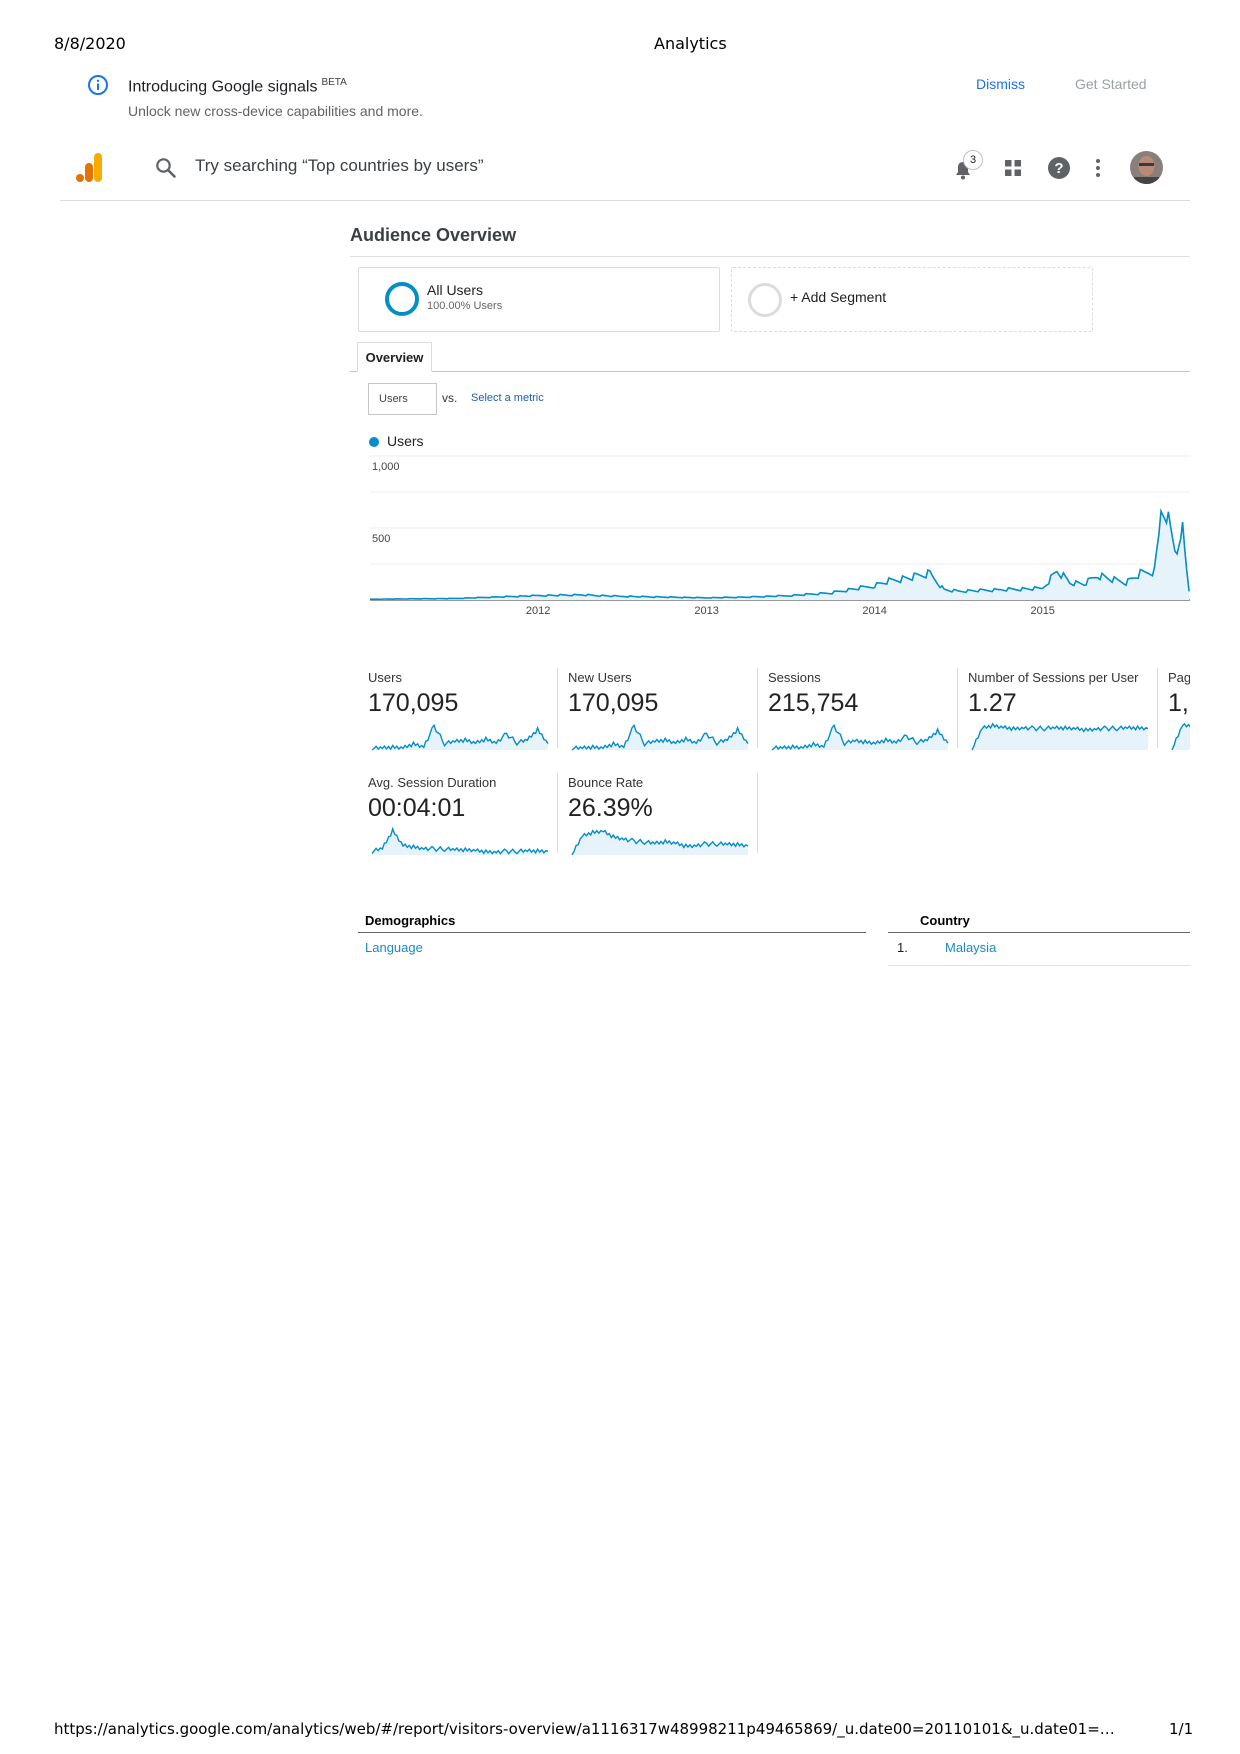 The image size is (1240, 1754). Describe the element at coordinates (780, 555) in the screenshot. I see `users-area-fill` at that location.